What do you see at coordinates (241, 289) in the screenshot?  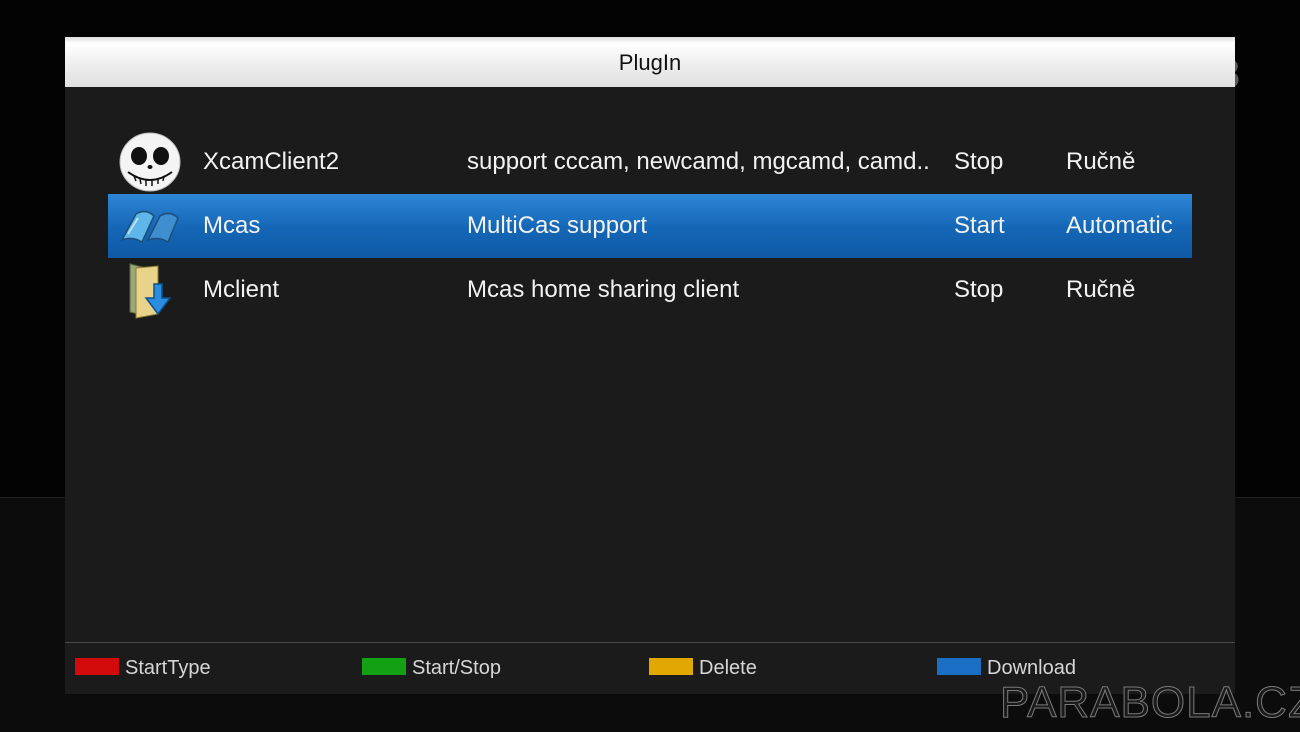 I see `plugin-name: Mclient` at bounding box center [241, 289].